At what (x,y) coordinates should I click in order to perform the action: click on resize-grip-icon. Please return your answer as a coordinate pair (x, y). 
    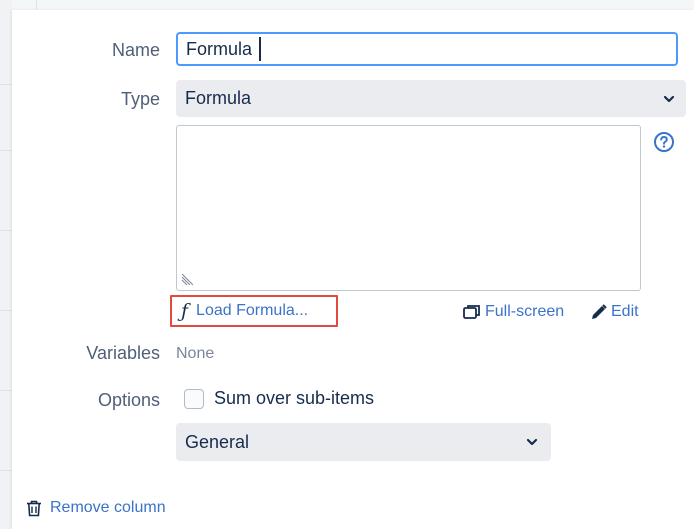
    Looking at the image, I should click on (188, 277).